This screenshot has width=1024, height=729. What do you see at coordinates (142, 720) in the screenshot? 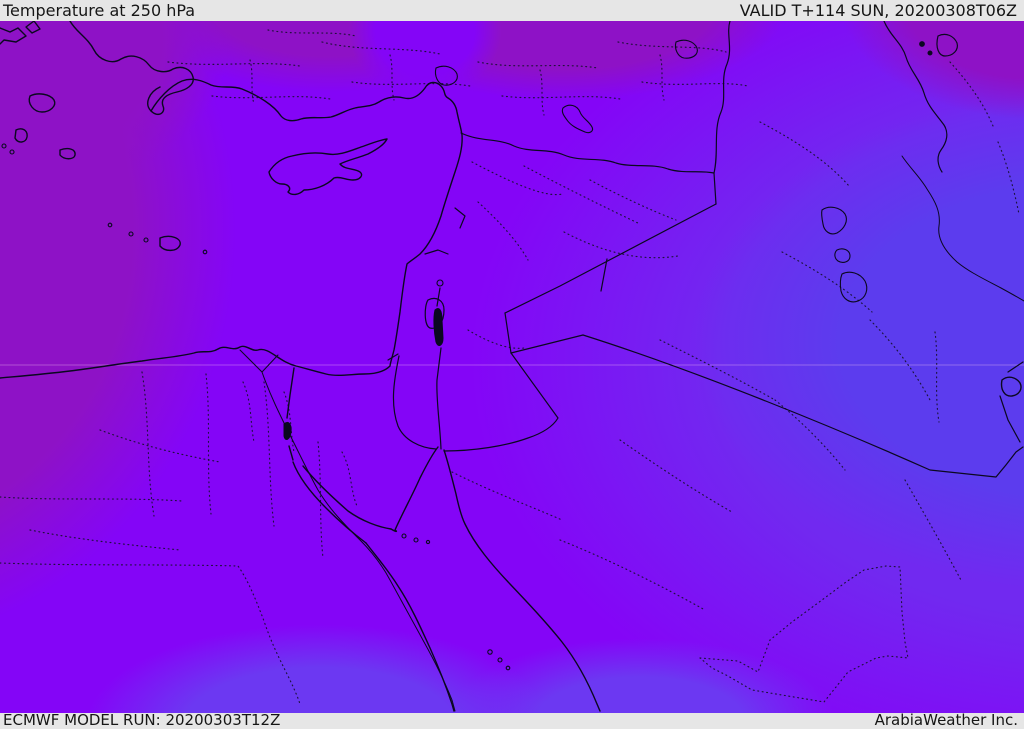
I see `model-run-label: ECMWF MODEL RUN: 20200303T12Z` at bounding box center [142, 720].